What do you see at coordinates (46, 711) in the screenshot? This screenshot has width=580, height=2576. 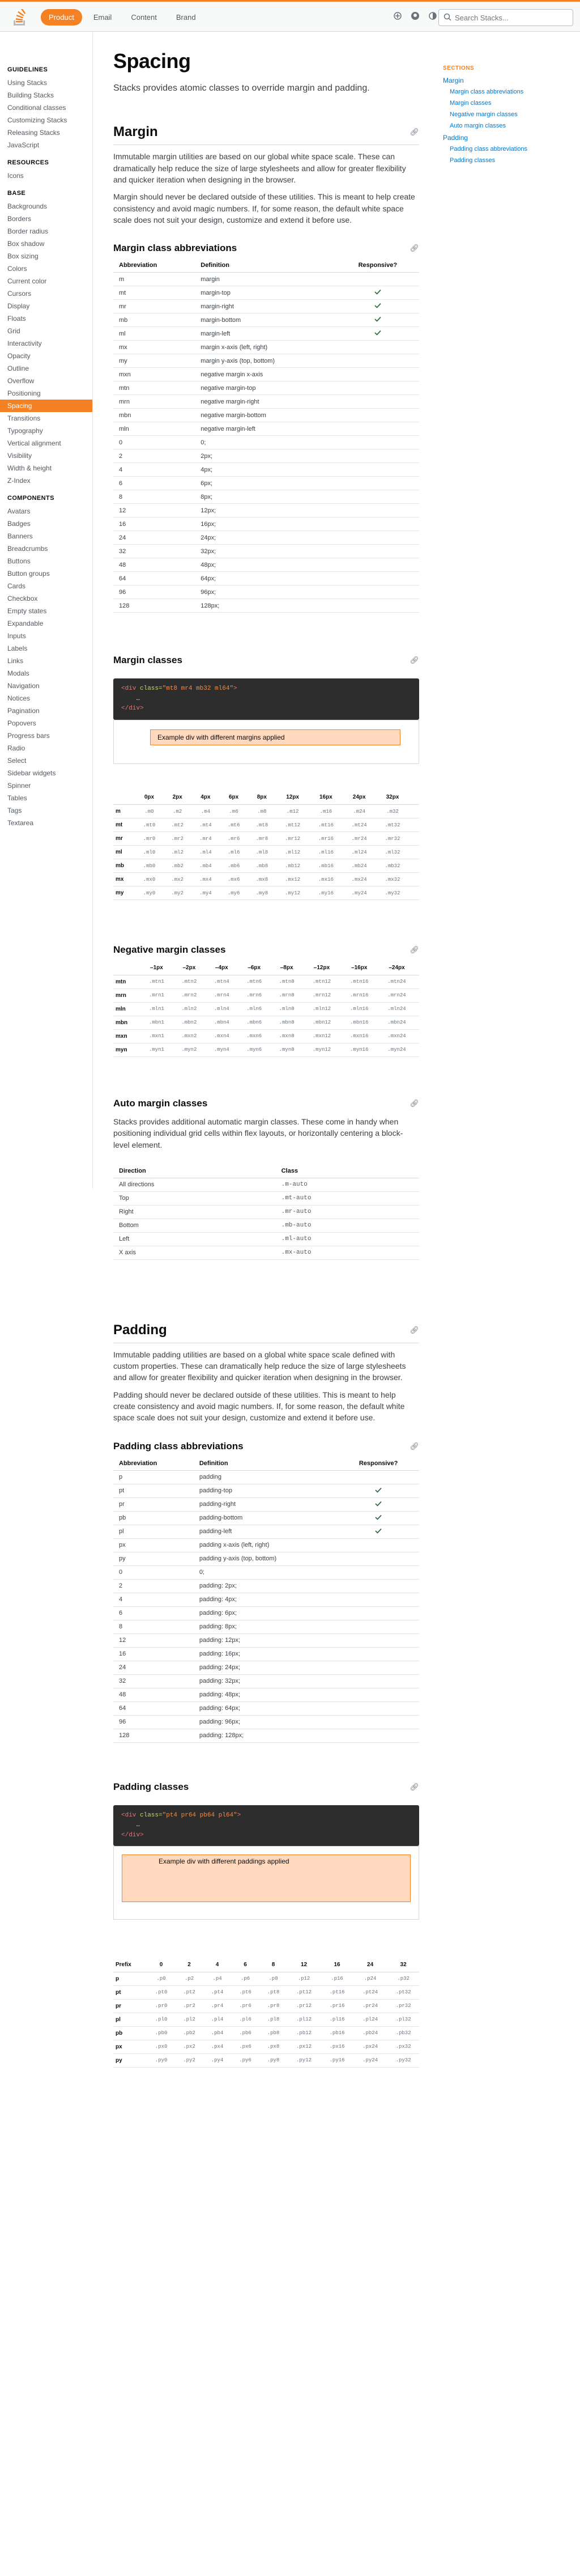 I see `sidebar-item-pagination: Pagination` at bounding box center [46, 711].